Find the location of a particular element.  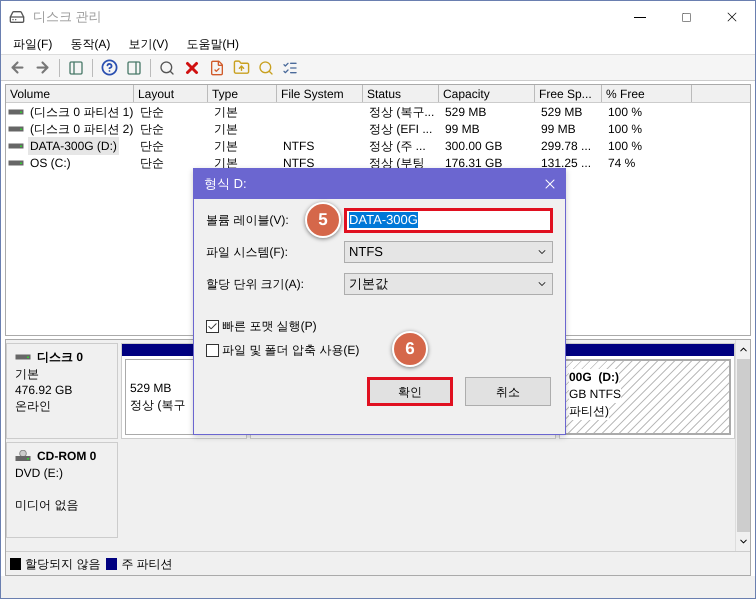

column-header: Layout is located at coordinates (171, 93).